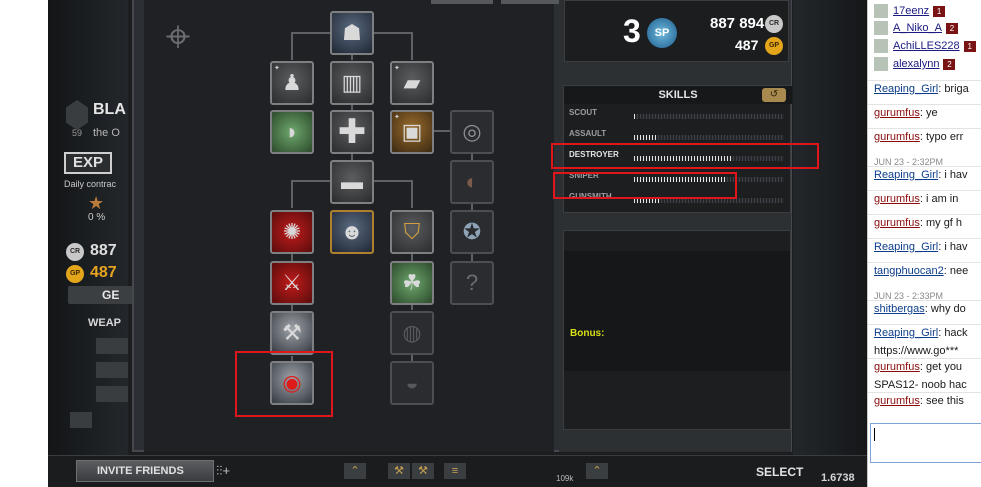 The image size is (981, 487). What do you see at coordinates (583, 112) in the screenshot?
I see `skill-name: SCOUT` at bounding box center [583, 112].